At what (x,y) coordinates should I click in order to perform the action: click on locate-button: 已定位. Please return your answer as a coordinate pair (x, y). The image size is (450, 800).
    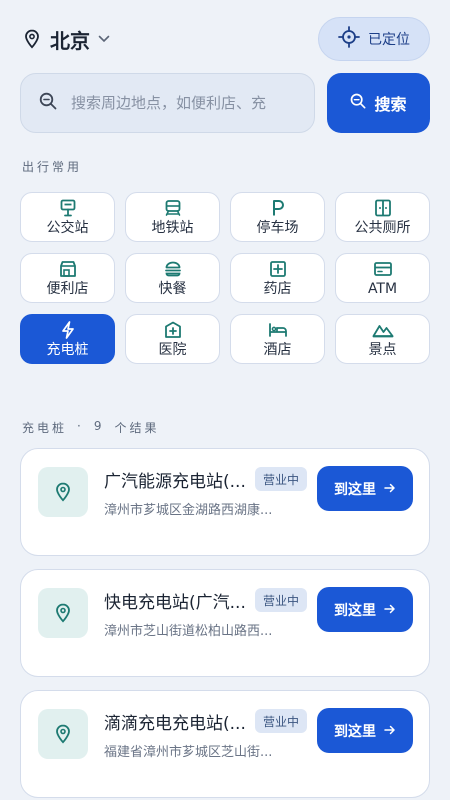
    Looking at the image, I should click on (374, 39).